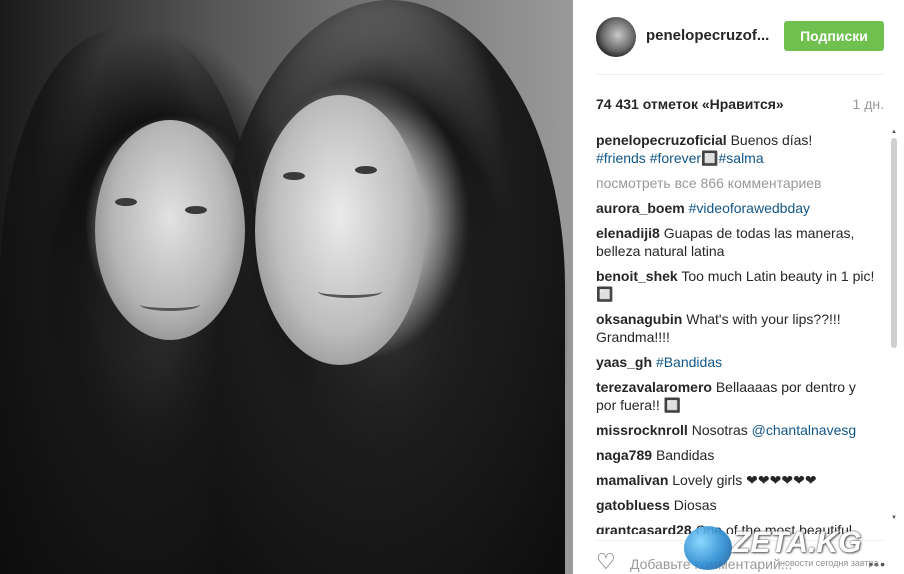 The width and height of the screenshot is (904, 574). What do you see at coordinates (749, 208) in the screenshot?
I see `comment-tag-link: #videoforawedbday` at bounding box center [749, 208].